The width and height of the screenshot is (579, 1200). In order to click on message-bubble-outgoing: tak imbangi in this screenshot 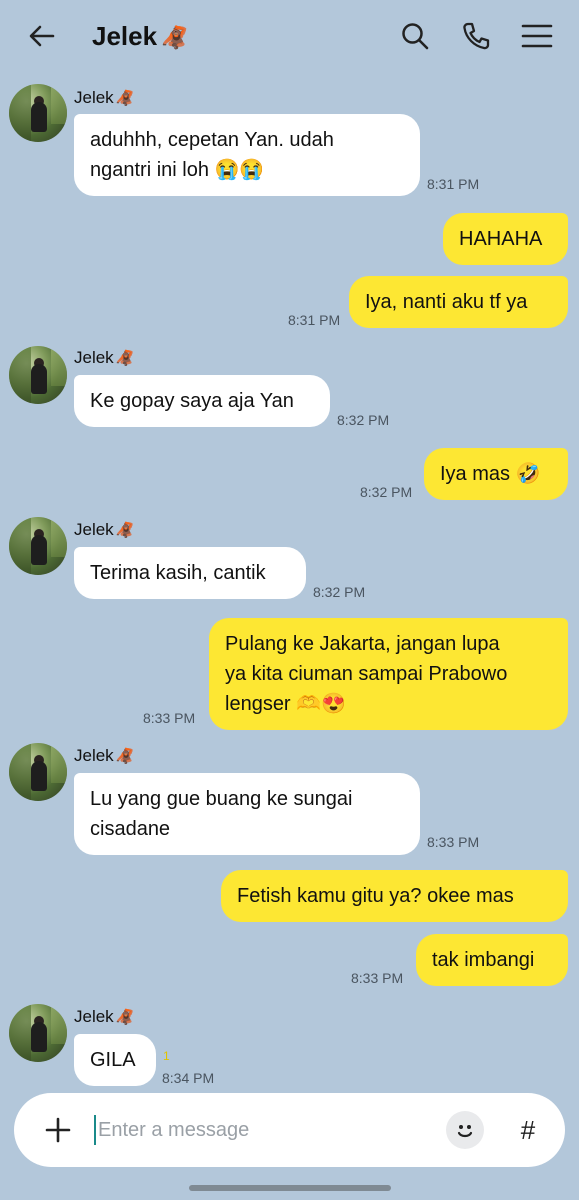, I will do `click(492, 960)`.